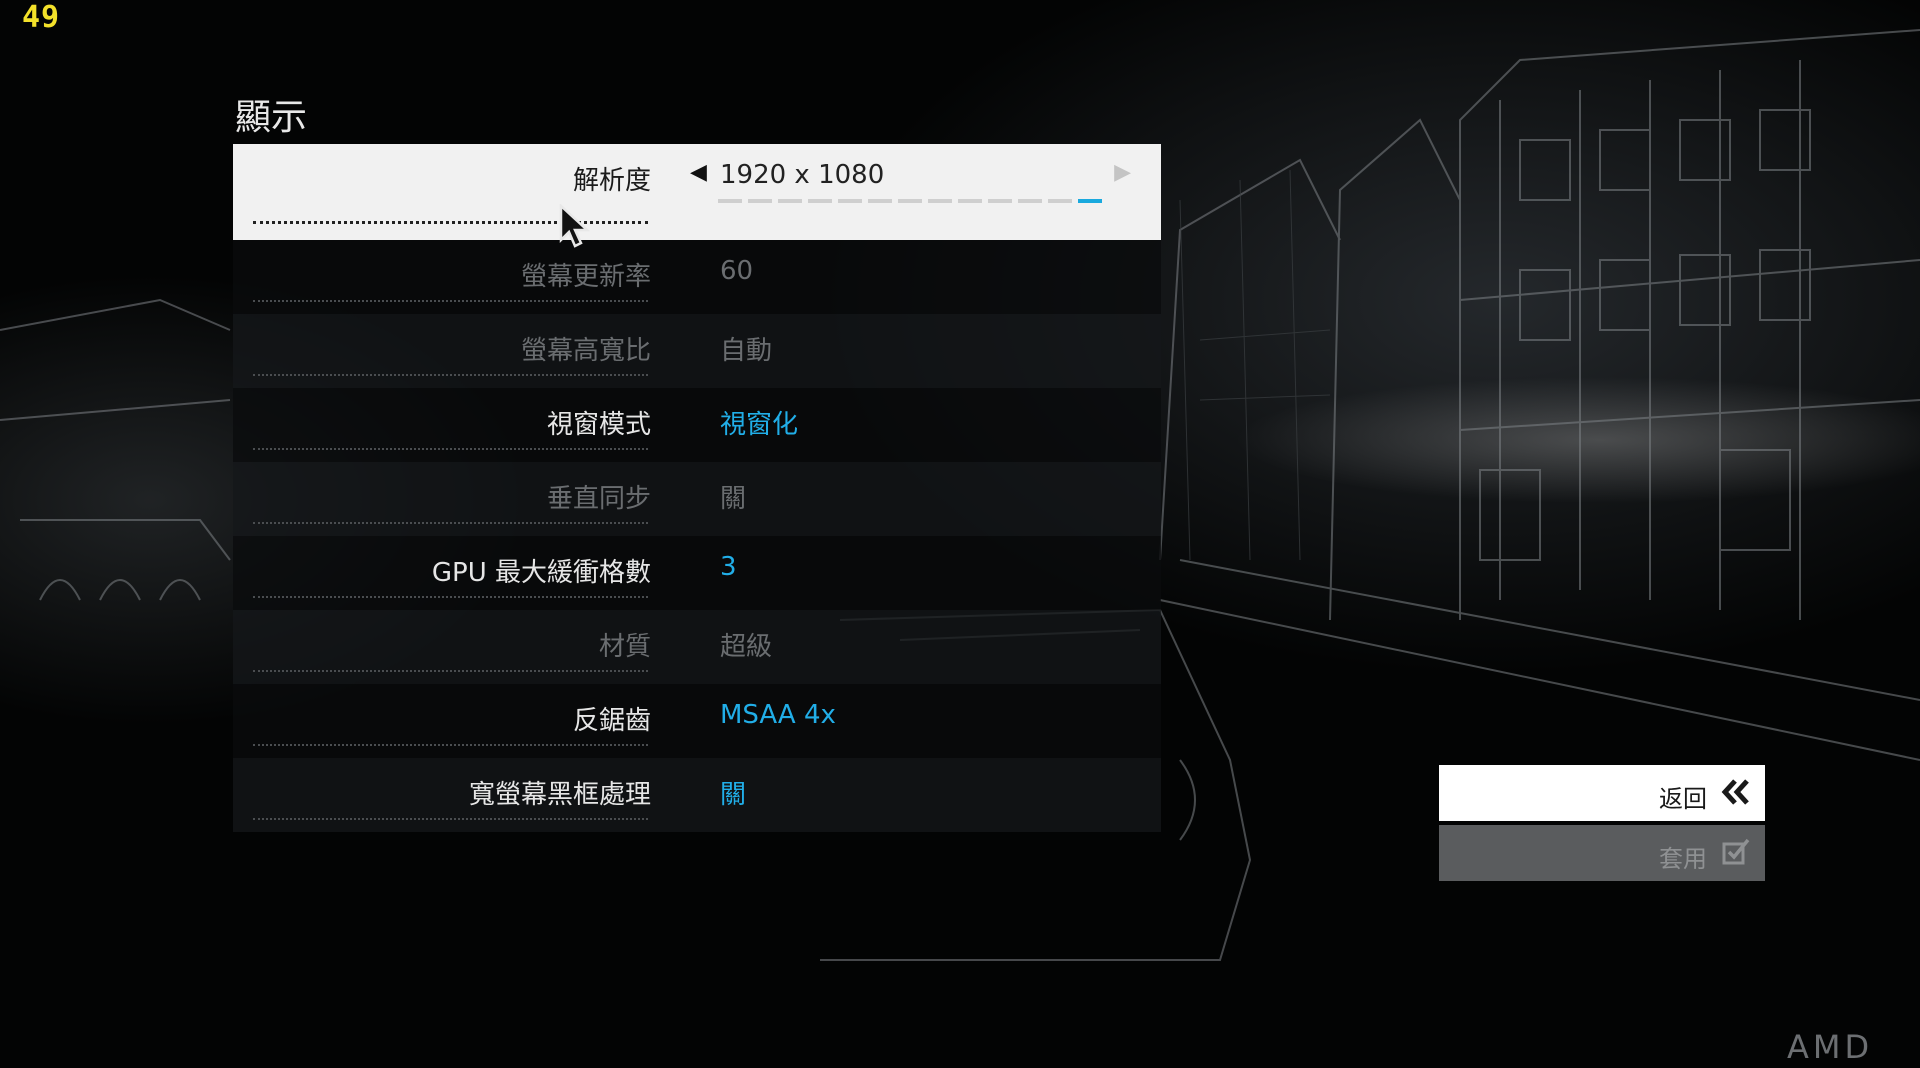 The width and height of the screenshot is (1920, 1068). What do you see at coordinates (697, 499) in the screenshot?
I see `setting-row-vsync: 垂直同步 關` at bounding box center [697, 499].